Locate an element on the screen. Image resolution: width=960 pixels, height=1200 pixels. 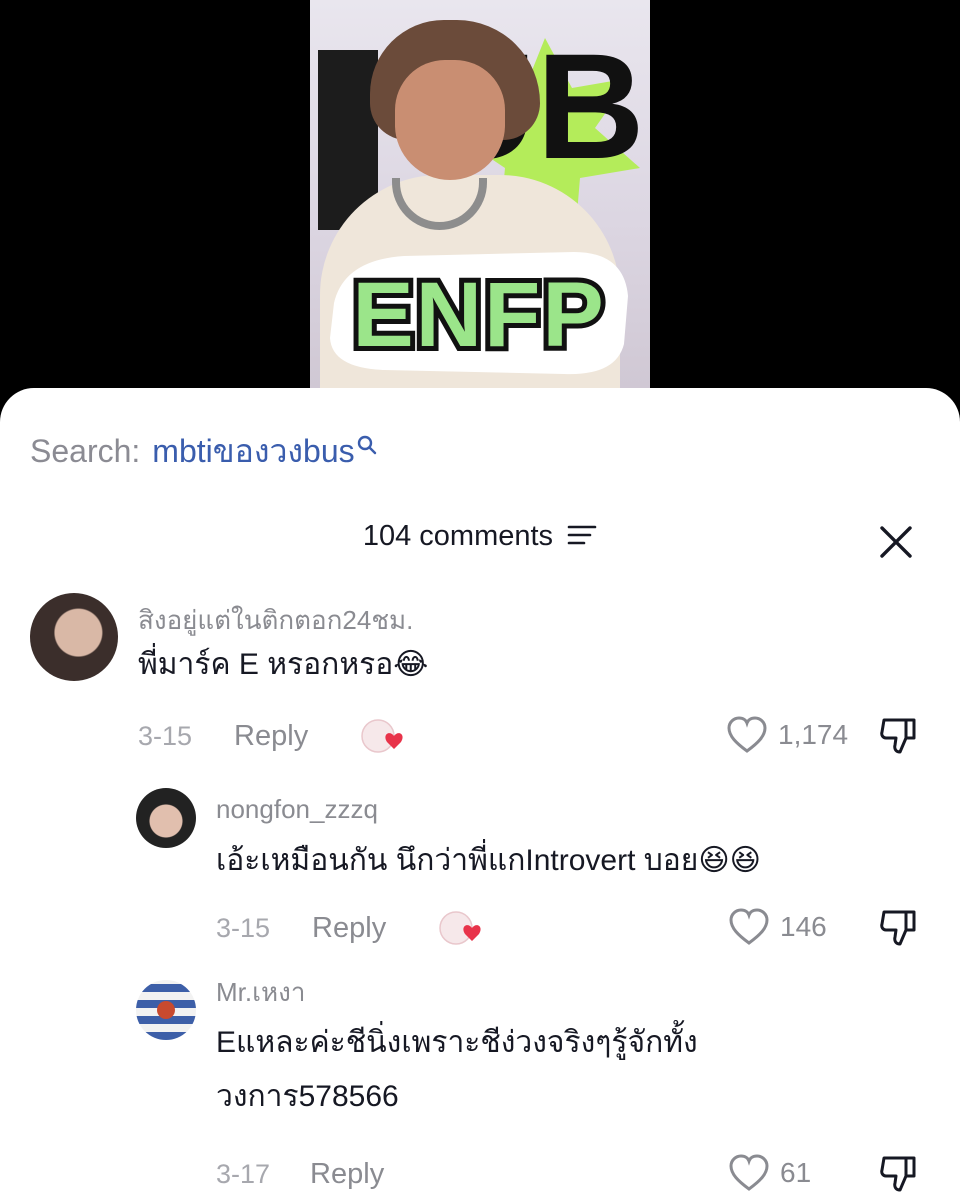
comment-text: เอ้ะเหมือนกัน นึกว่าพี่แกIntrovert บอย😆😆 is located at coordinates (488, 861).